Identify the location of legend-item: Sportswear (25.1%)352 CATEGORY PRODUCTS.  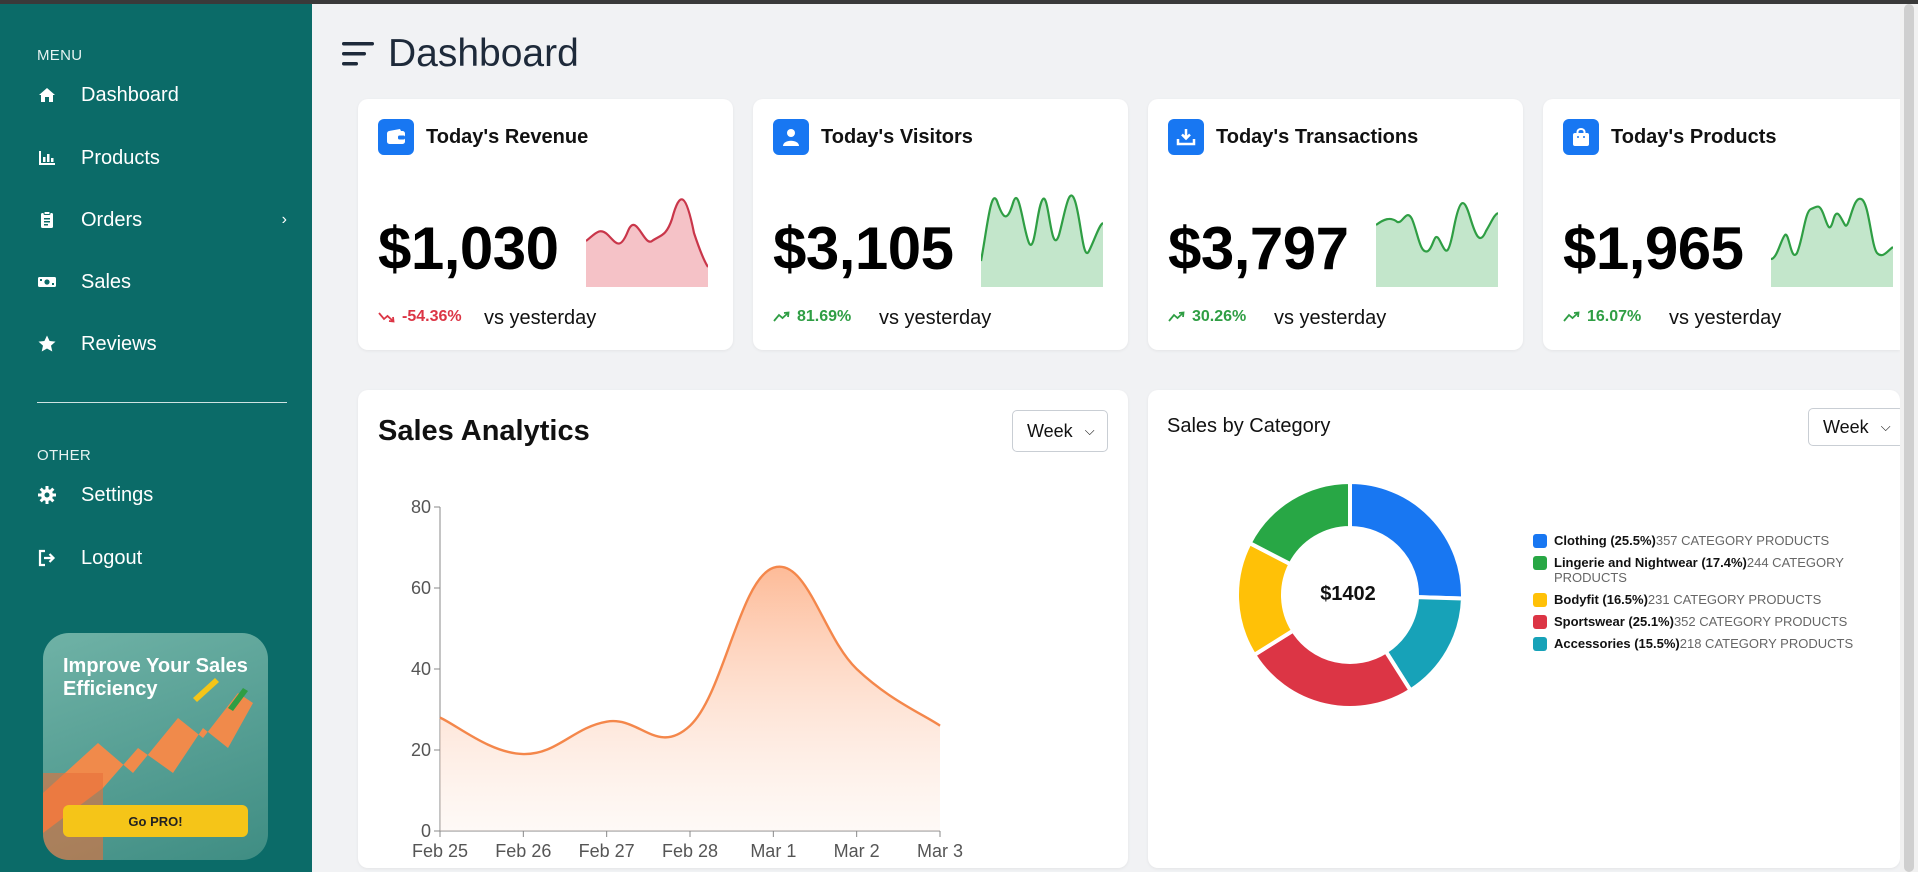
(1703, 621).